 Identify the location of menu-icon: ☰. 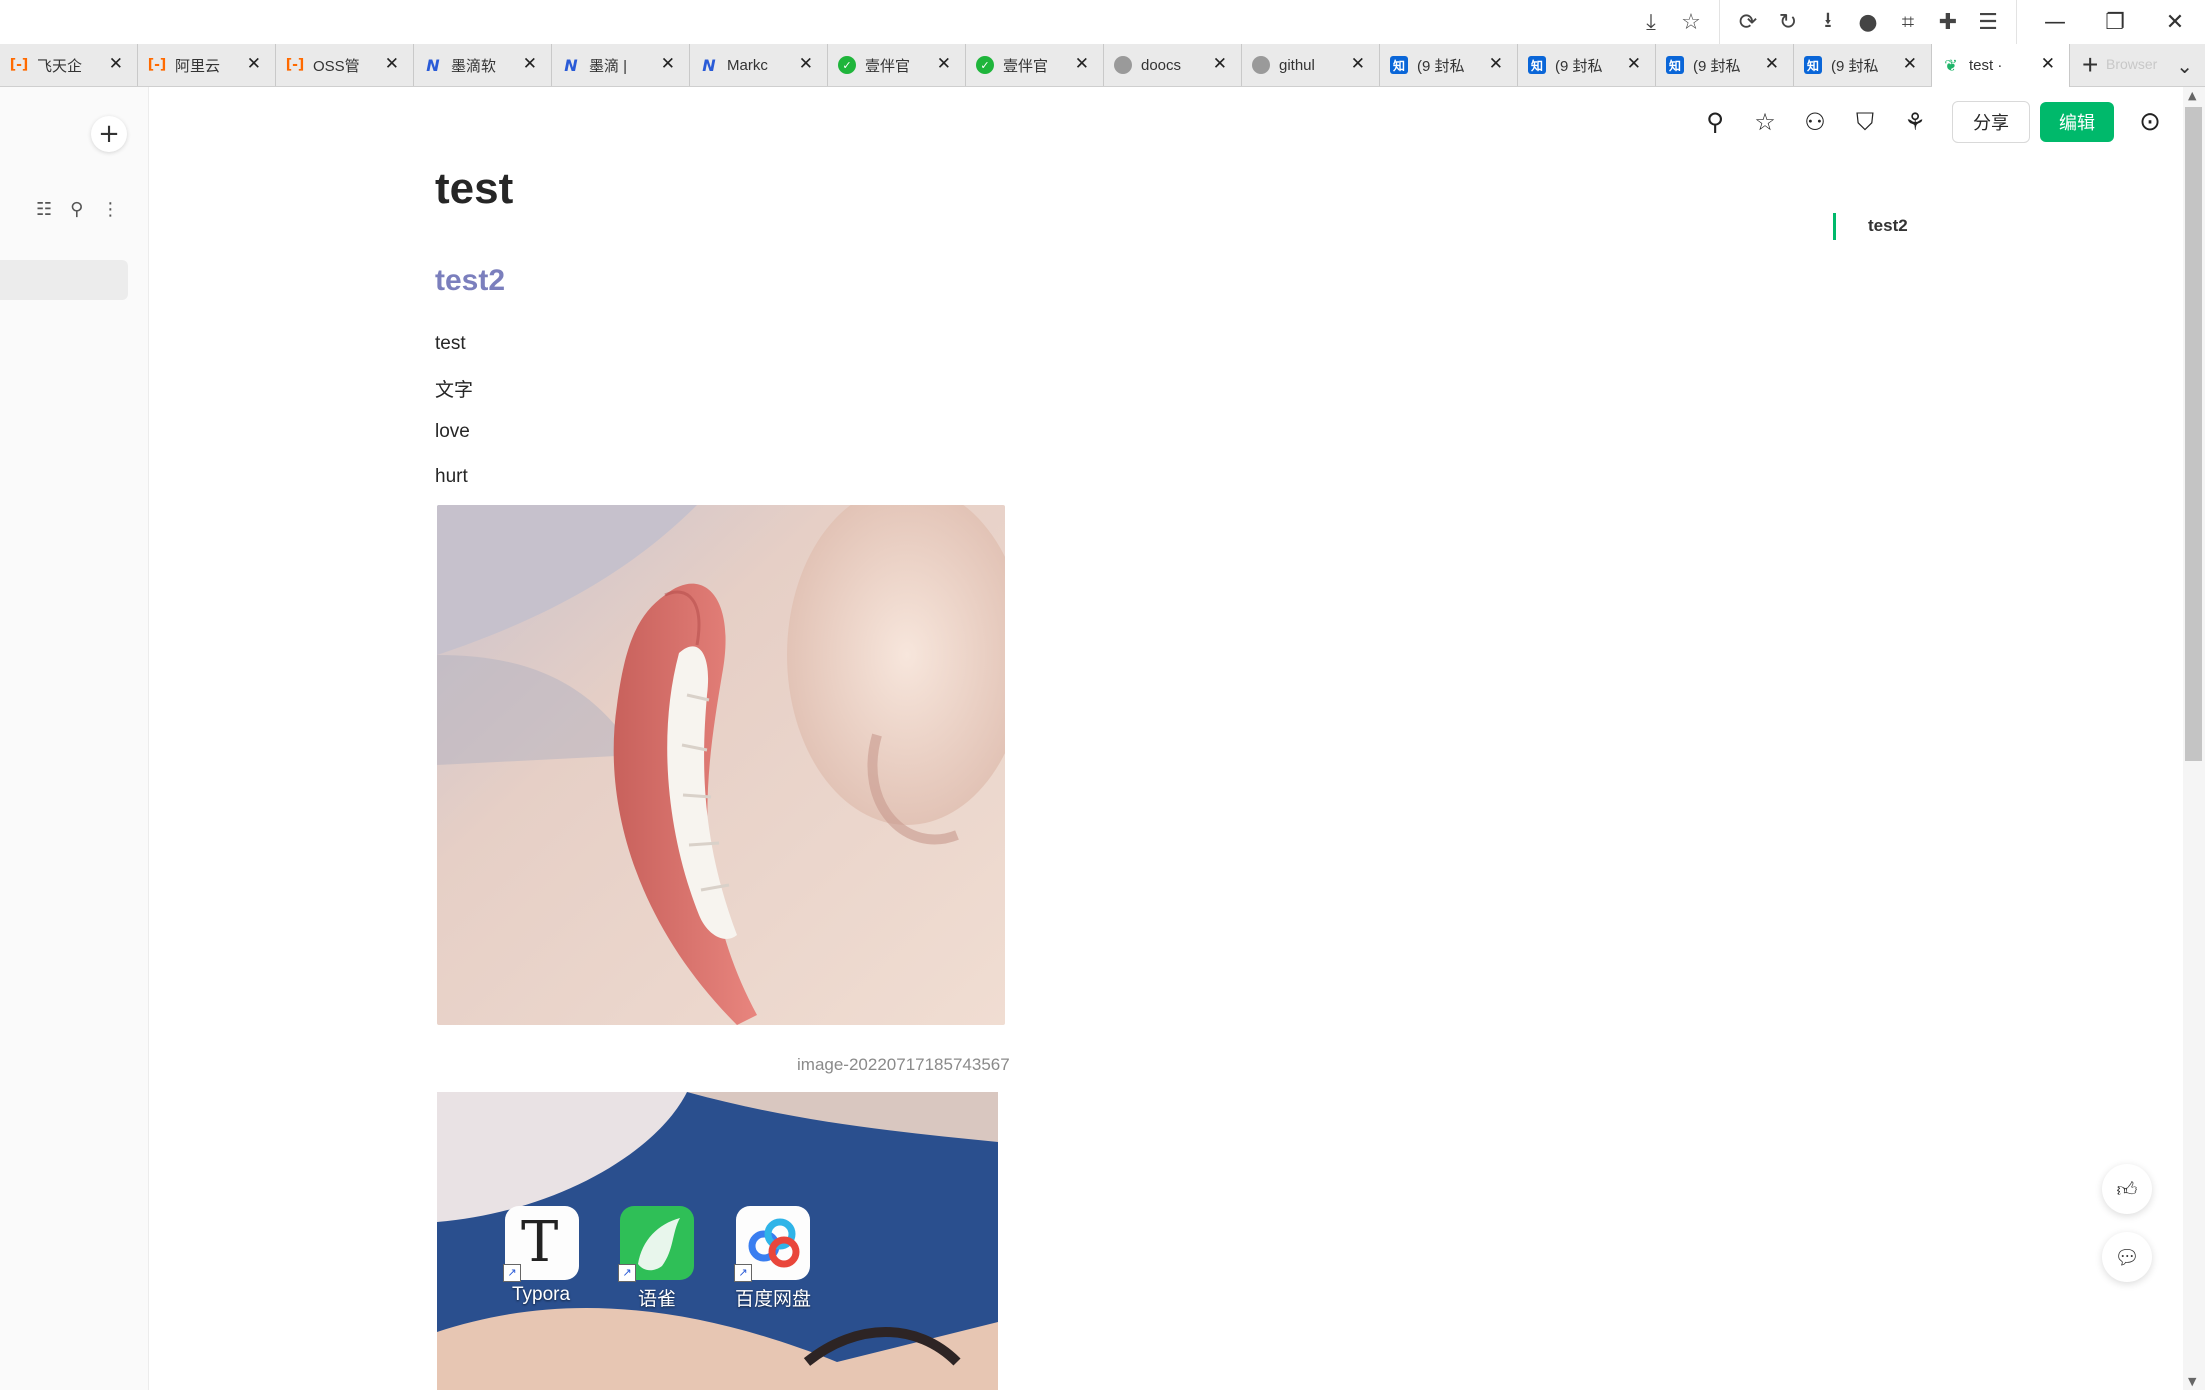
(1988, 22).